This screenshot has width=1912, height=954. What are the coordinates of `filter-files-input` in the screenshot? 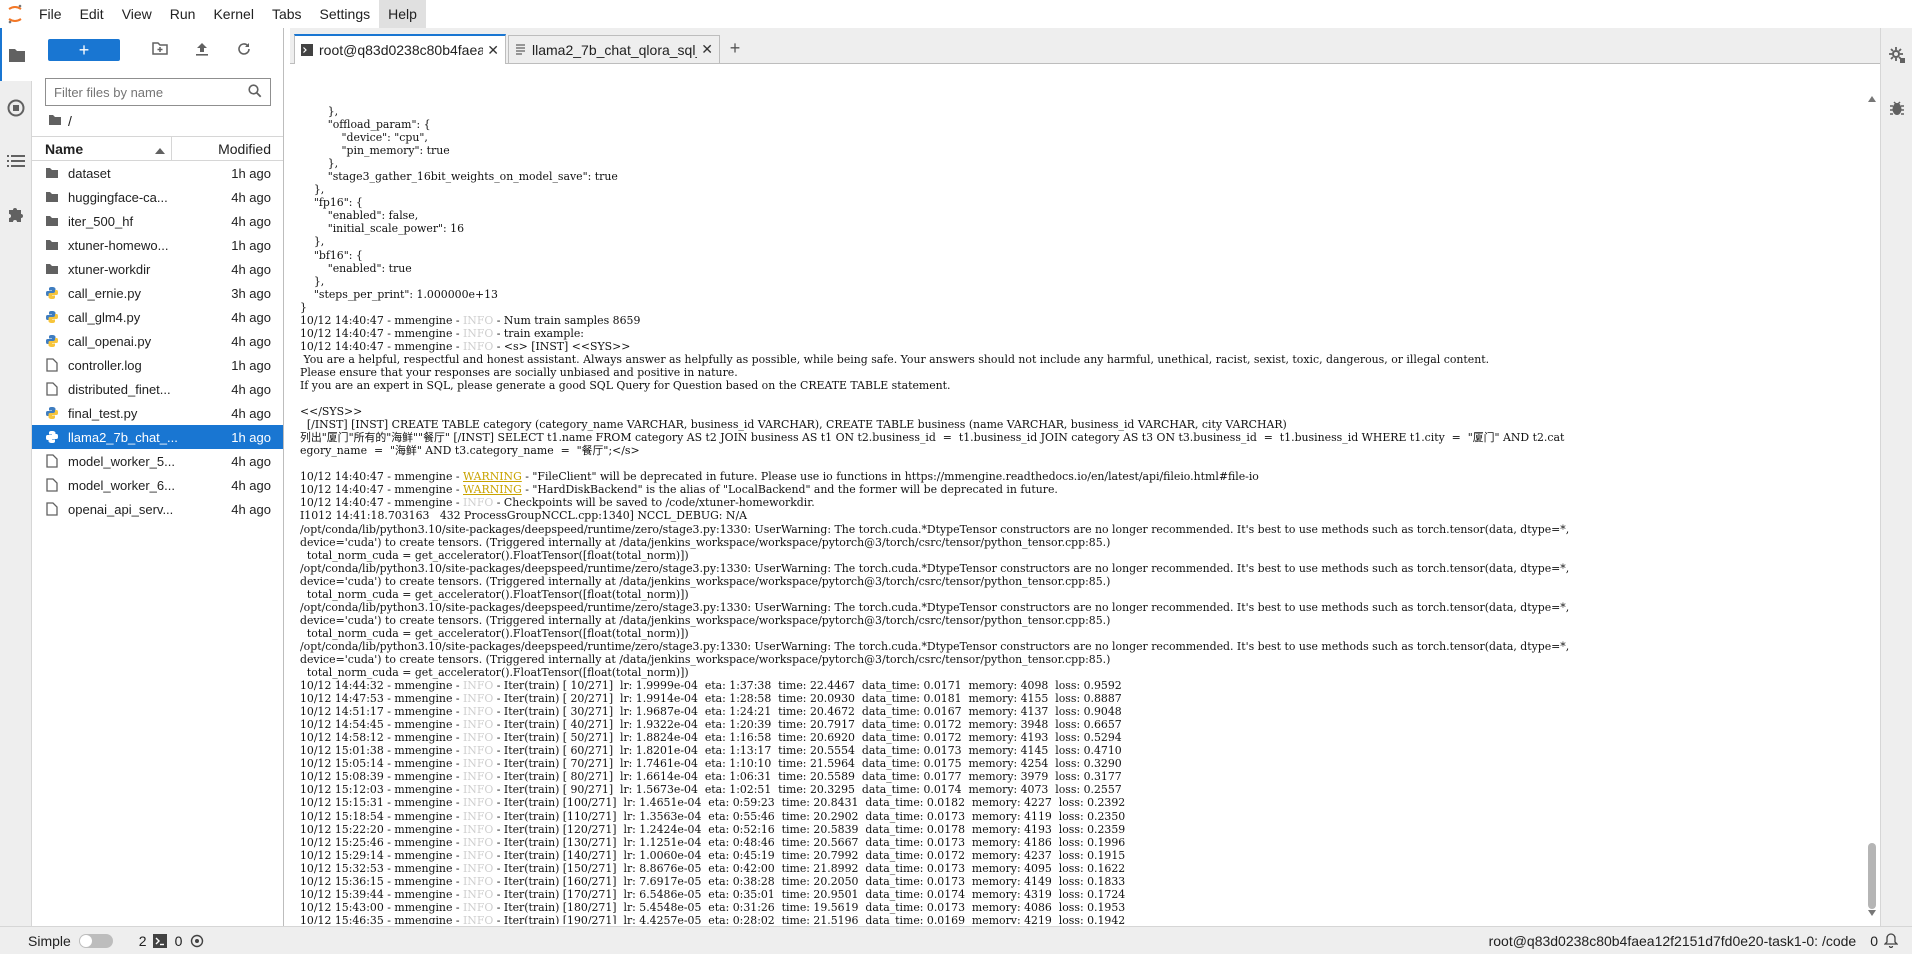 It's located at (151, 92).